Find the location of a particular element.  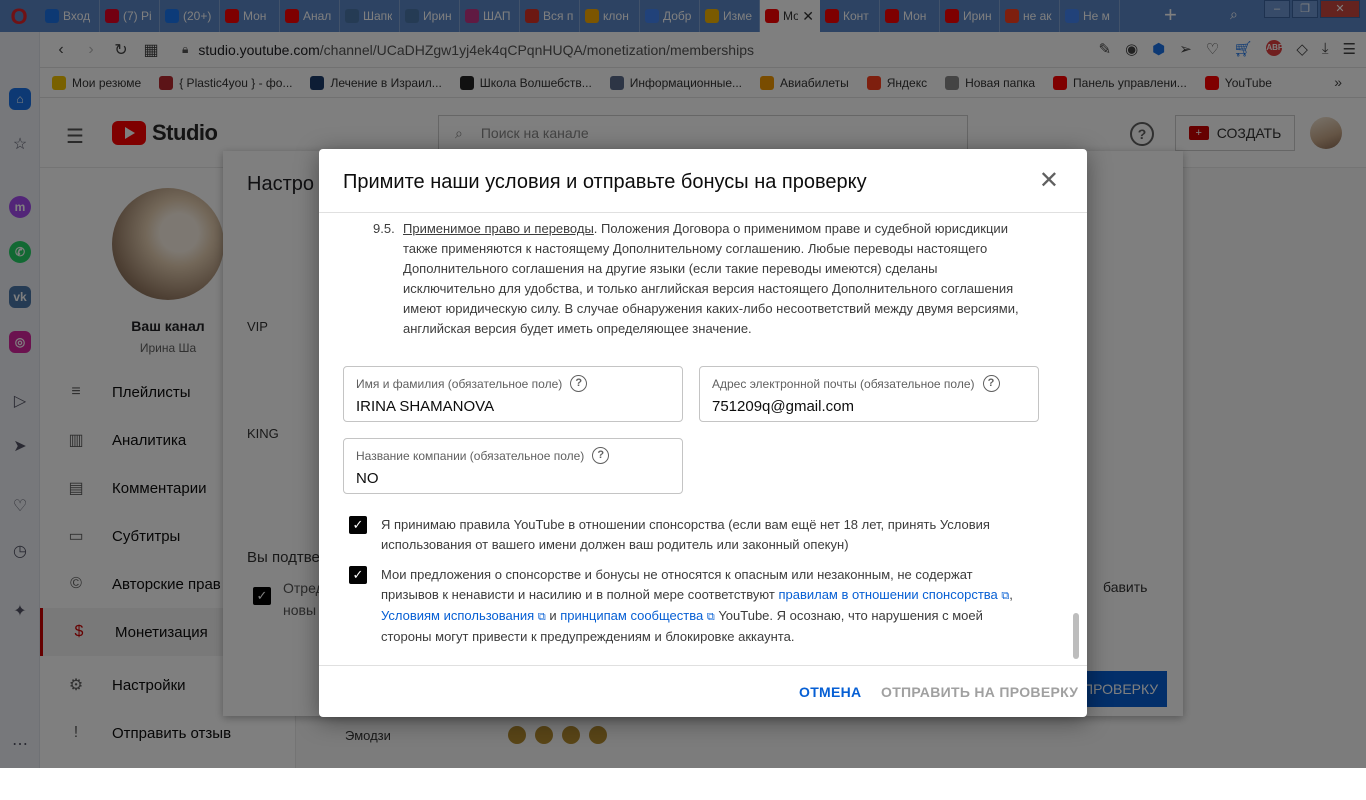

compliance-checkbox: ✓ is located at coordinates (358, 575).